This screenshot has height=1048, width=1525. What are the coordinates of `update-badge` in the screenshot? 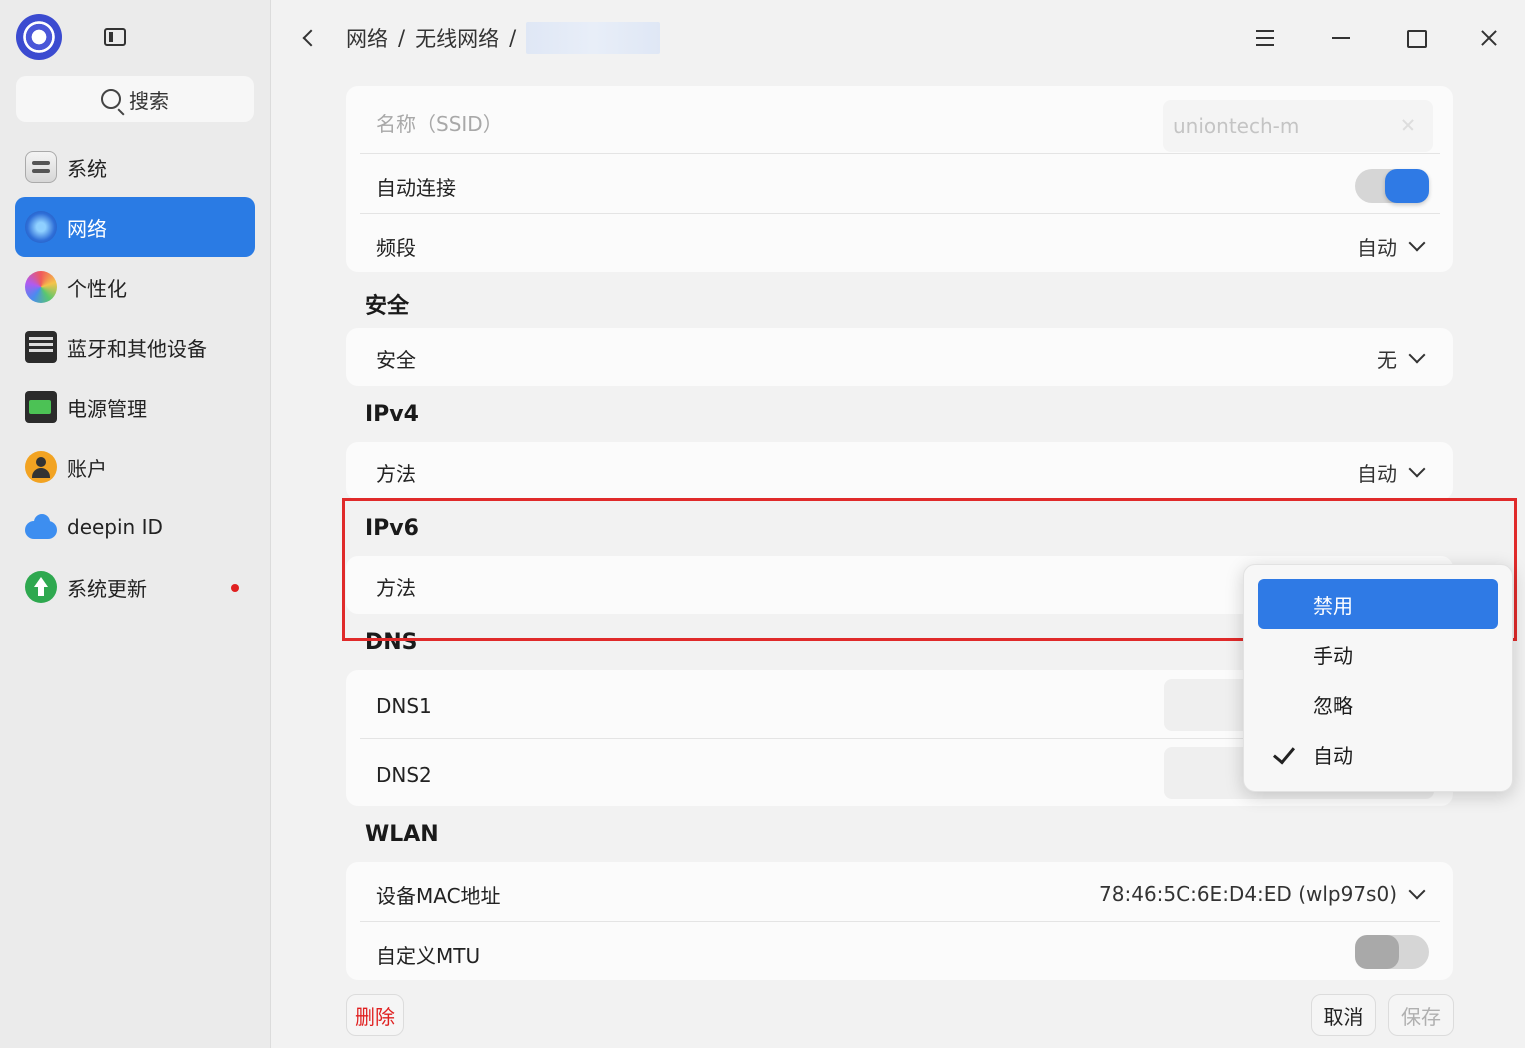 It's located at (235, 588).